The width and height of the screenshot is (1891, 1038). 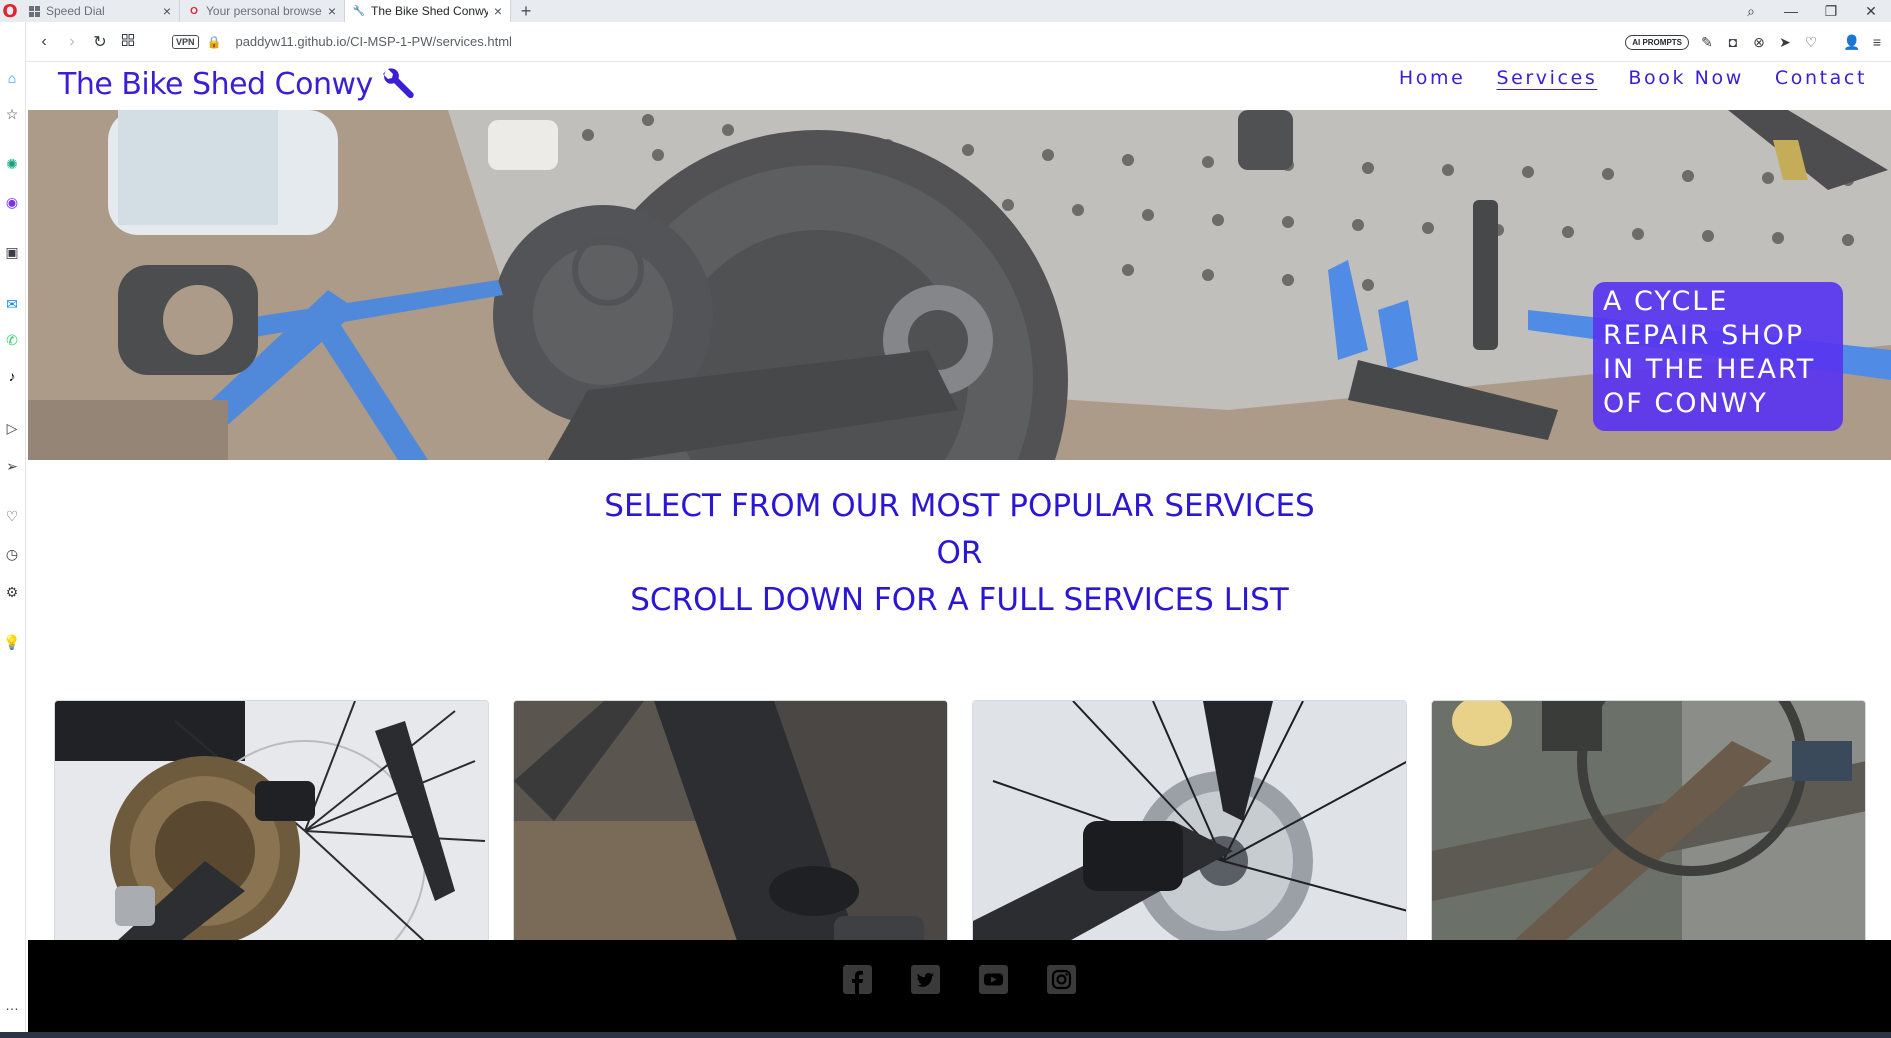 What do you see at coordinates (1871, 11) in the screenshot?
I see `close-window-icon: ✕` at bounding box center [1871, 11].